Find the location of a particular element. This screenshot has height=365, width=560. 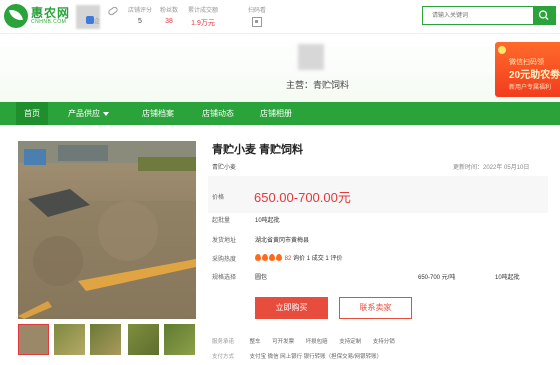

origin-value: 湖北省黄冈市黄梅县 is located at coordinates (282, 241).